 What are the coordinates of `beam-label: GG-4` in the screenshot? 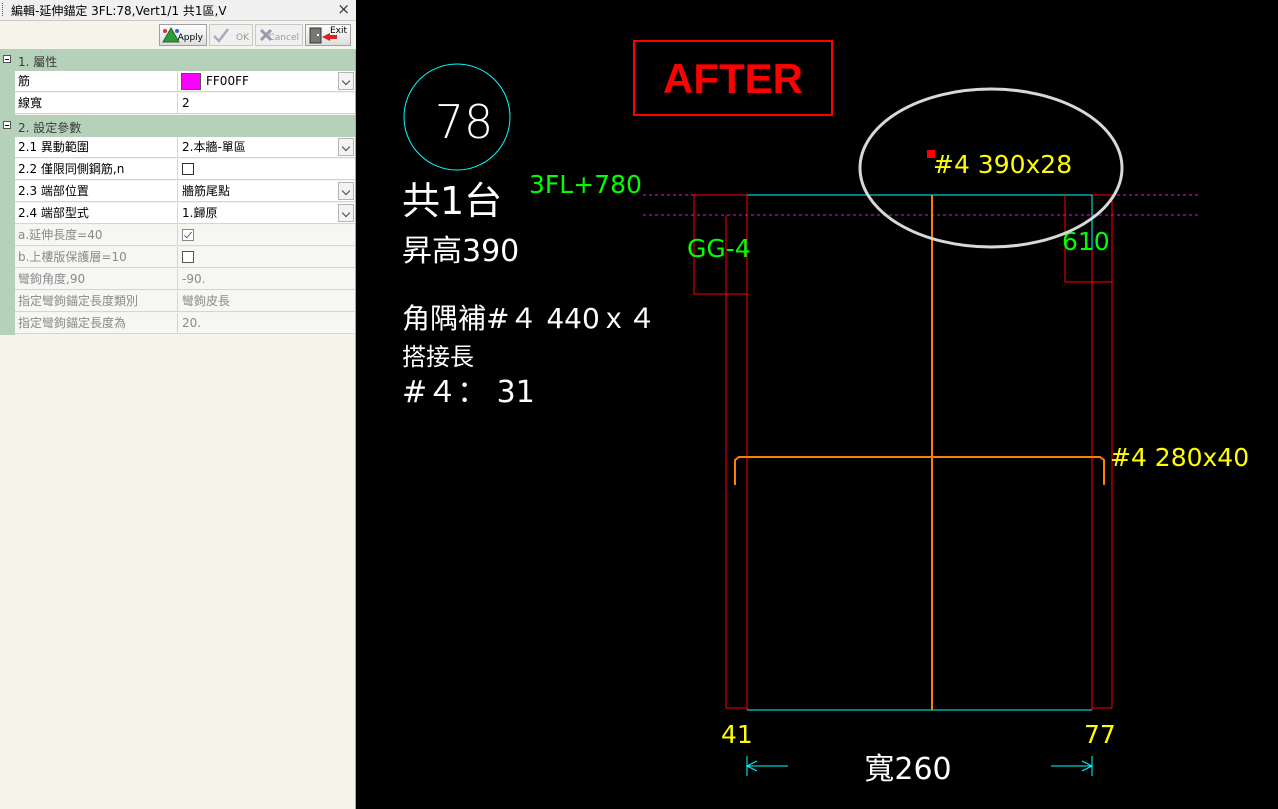 It's located at (719, 248).